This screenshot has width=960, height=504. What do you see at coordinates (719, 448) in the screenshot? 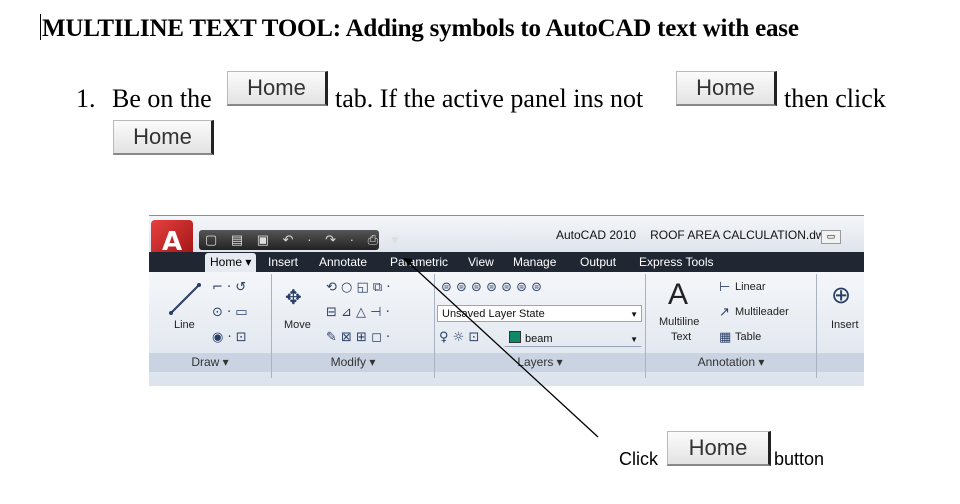
I see `home-button-image-4: Home` at bounding box center [719, 448].